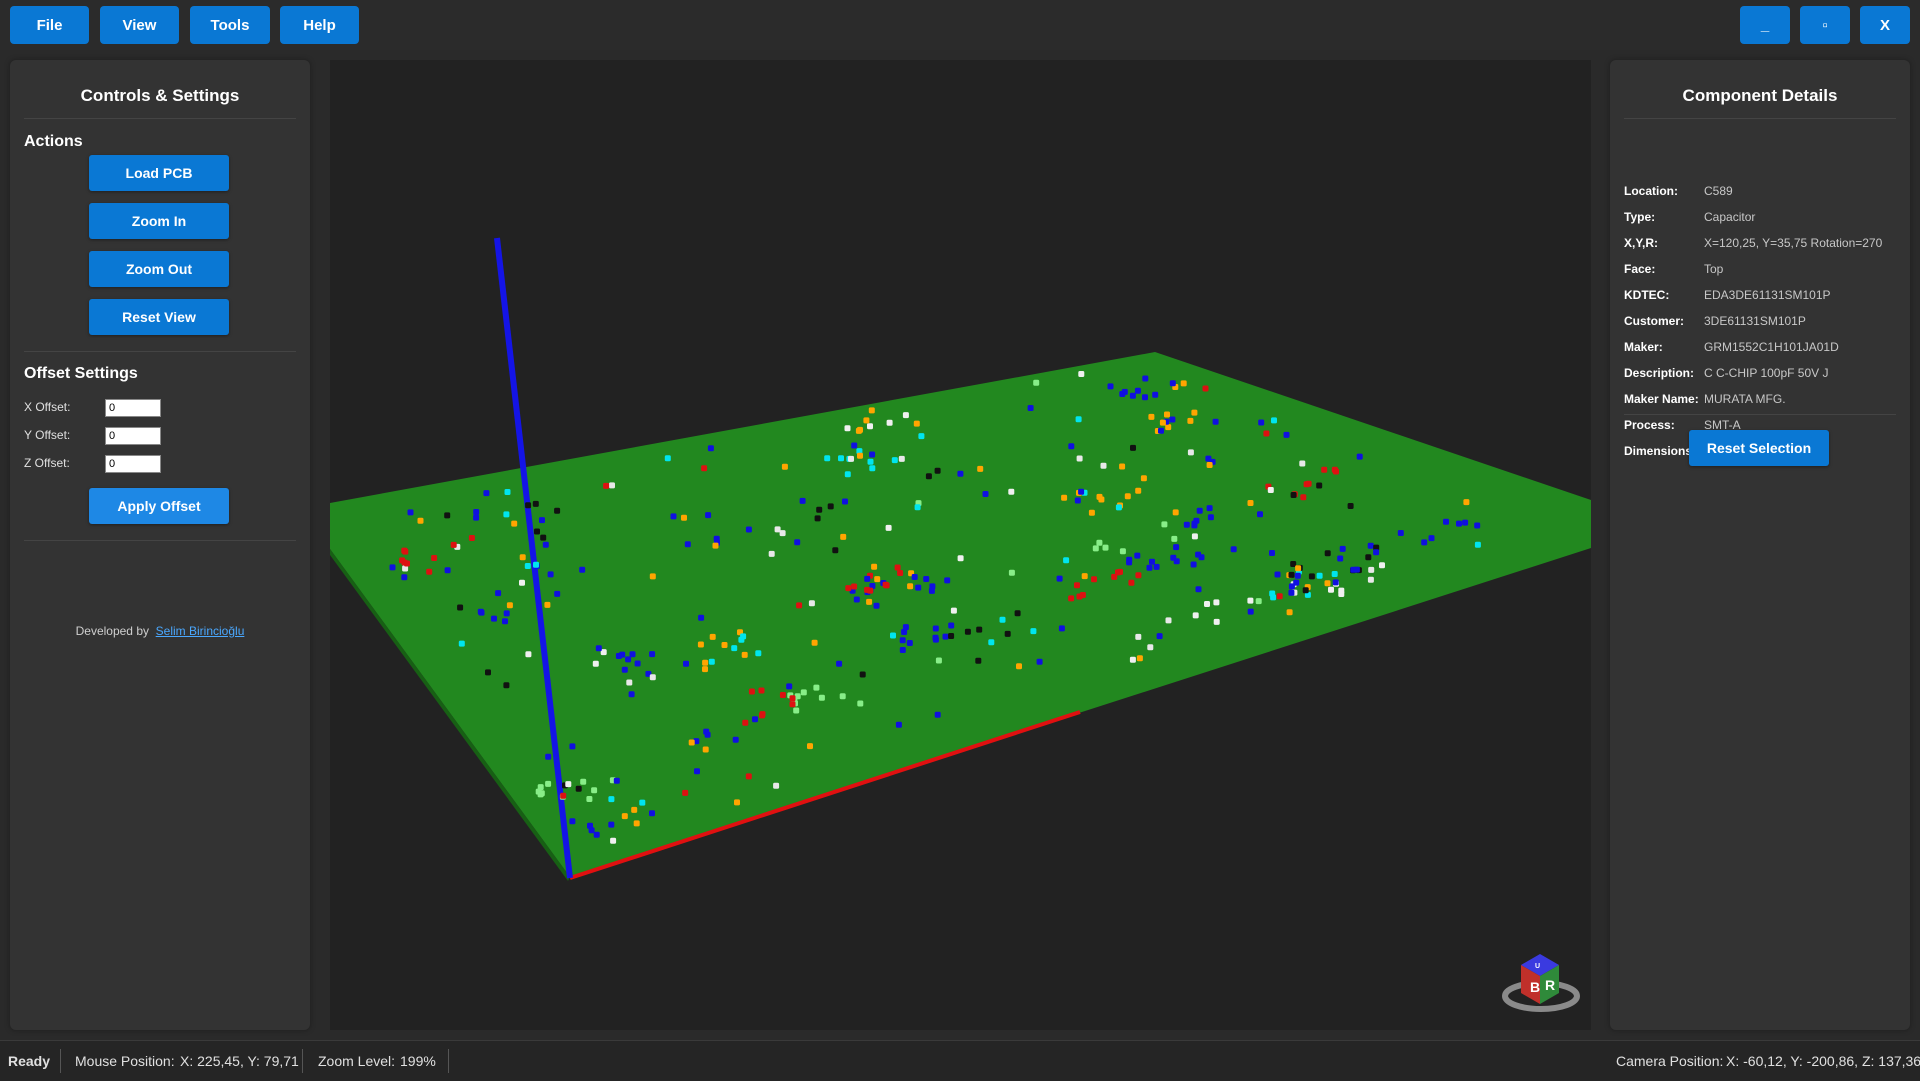 The width and height of the screenshot is (1920, 1081). Describe the element at coordinates (1541, 983) in the screenshot. I see `orientation-cube: B R U` at that location.